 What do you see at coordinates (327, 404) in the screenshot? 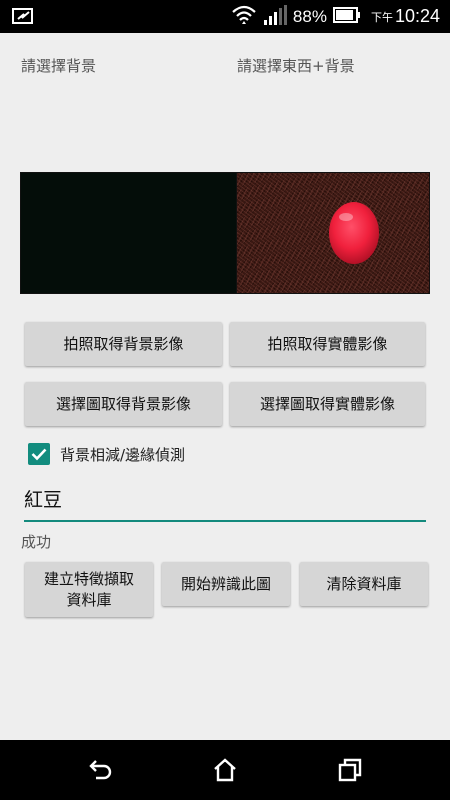
I see `pick-object-button: 選擇圖取得實體影像` at bounding box center [327, 404].